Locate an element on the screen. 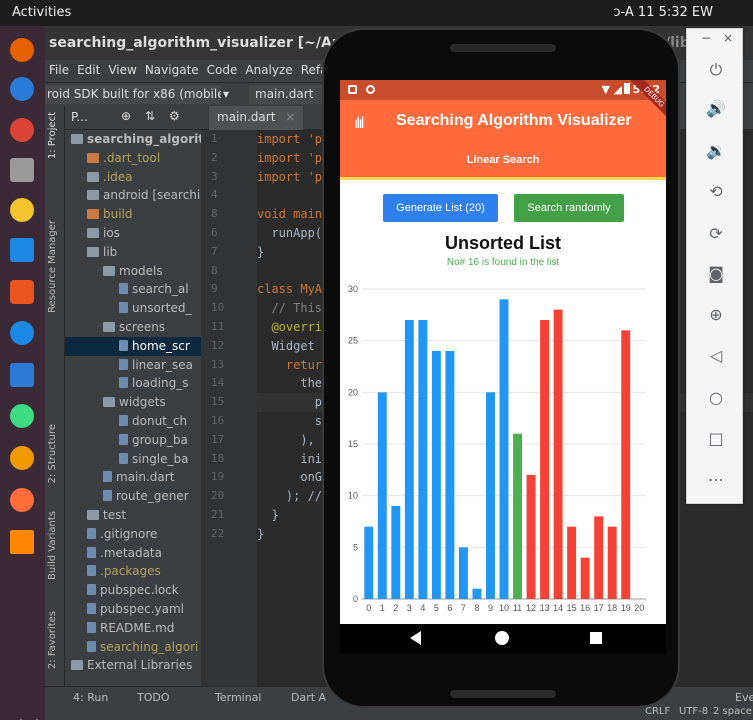 Image resolution: width=753 pixels, height=720 pixels. device-dropdown-icon: ▾ is located at coordinates (226, 94).